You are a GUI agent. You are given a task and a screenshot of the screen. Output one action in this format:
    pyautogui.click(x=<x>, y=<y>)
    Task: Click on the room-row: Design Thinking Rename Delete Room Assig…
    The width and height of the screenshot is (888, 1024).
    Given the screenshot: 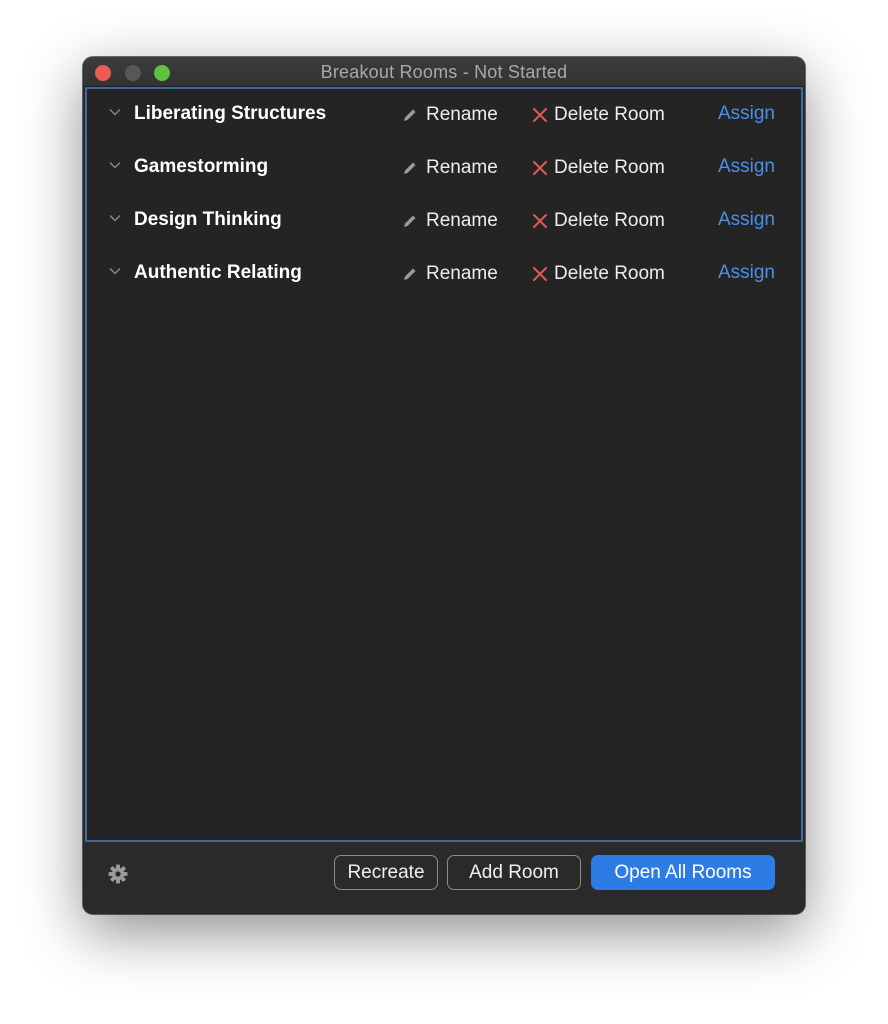 What is the action you would take?
    pyautogui.click(x=444, y=221)
    